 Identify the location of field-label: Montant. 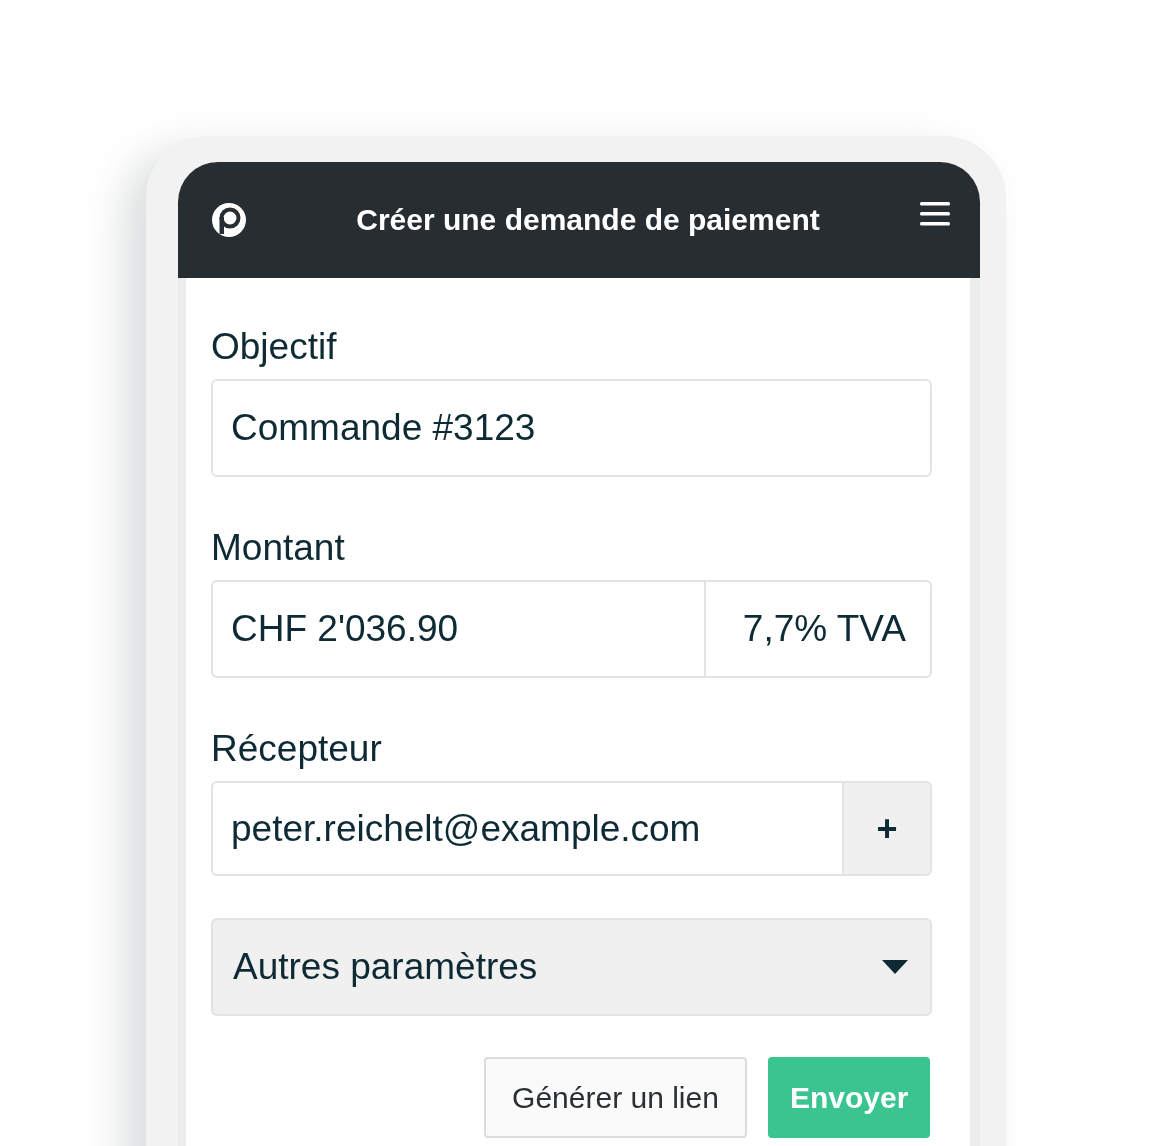
(278, 548).